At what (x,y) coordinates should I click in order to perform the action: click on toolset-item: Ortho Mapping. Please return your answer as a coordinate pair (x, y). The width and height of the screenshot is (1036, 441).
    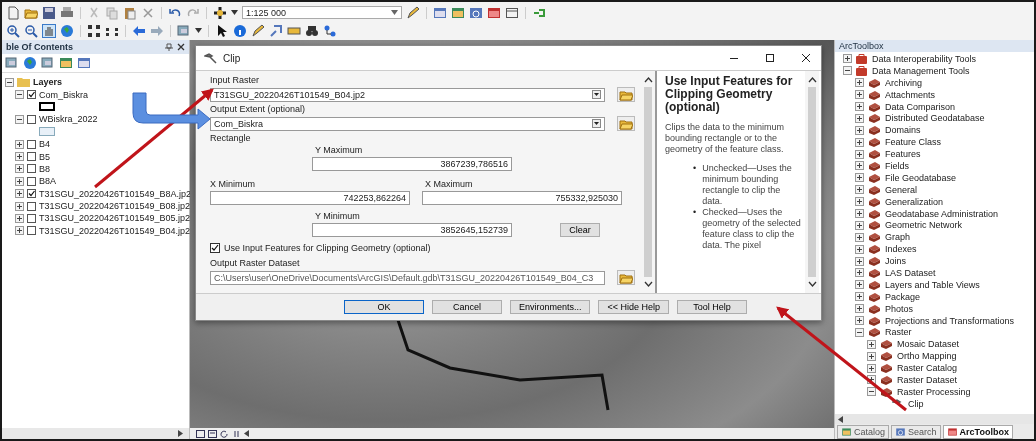
    Looking at the image, I should click on (927, 356).